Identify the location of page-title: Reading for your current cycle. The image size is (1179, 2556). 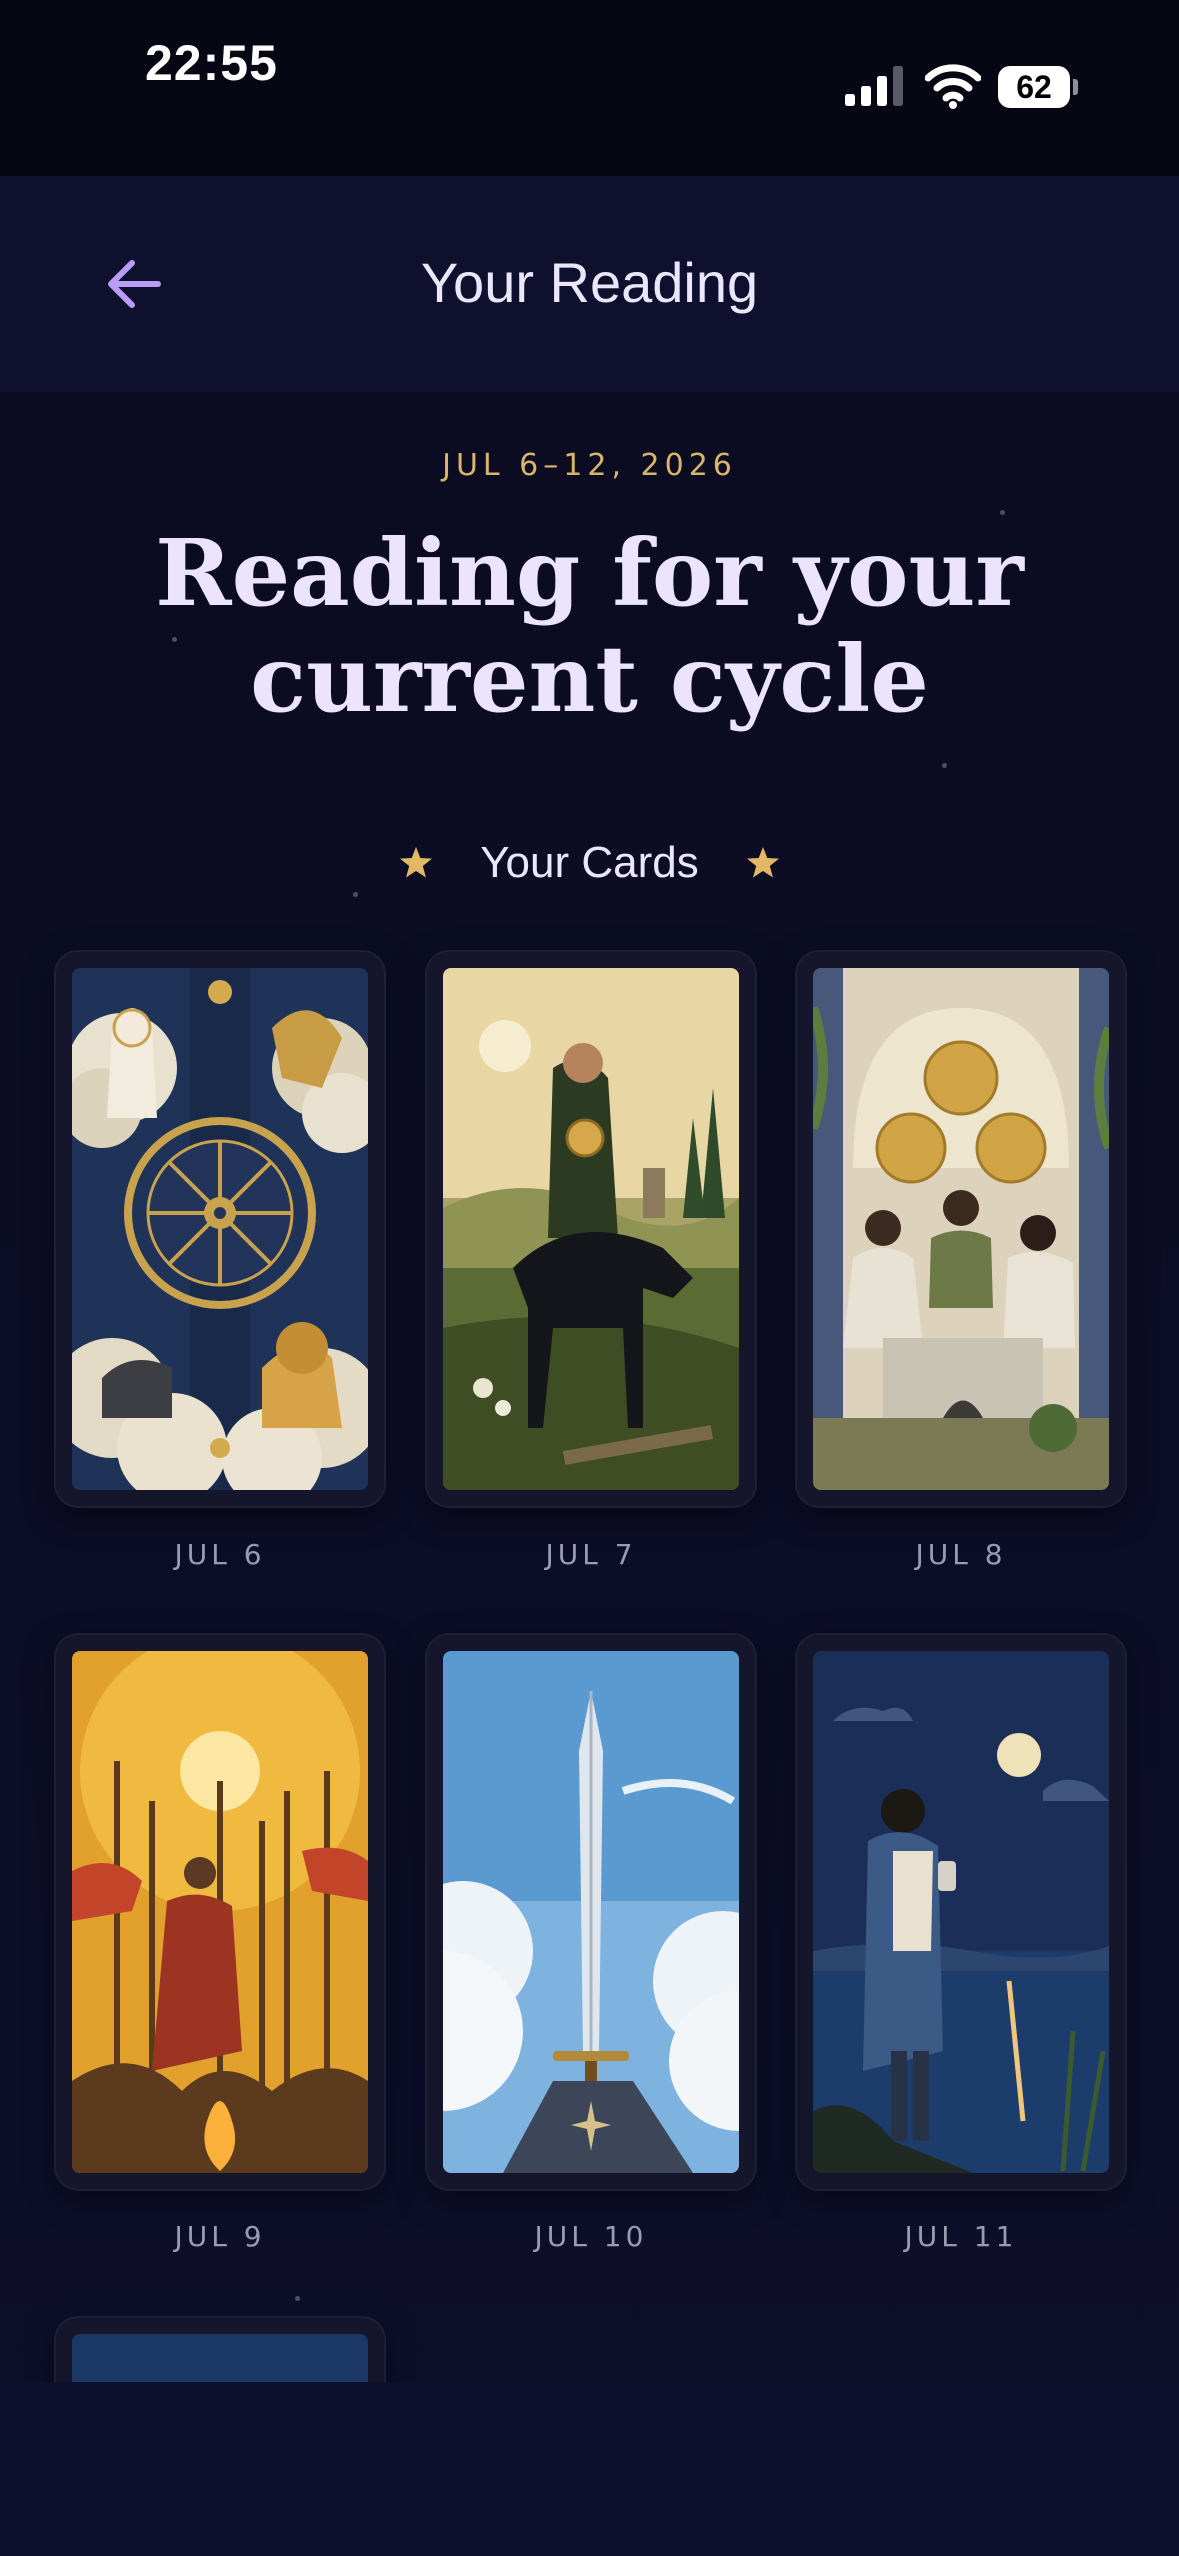
(589, 626).